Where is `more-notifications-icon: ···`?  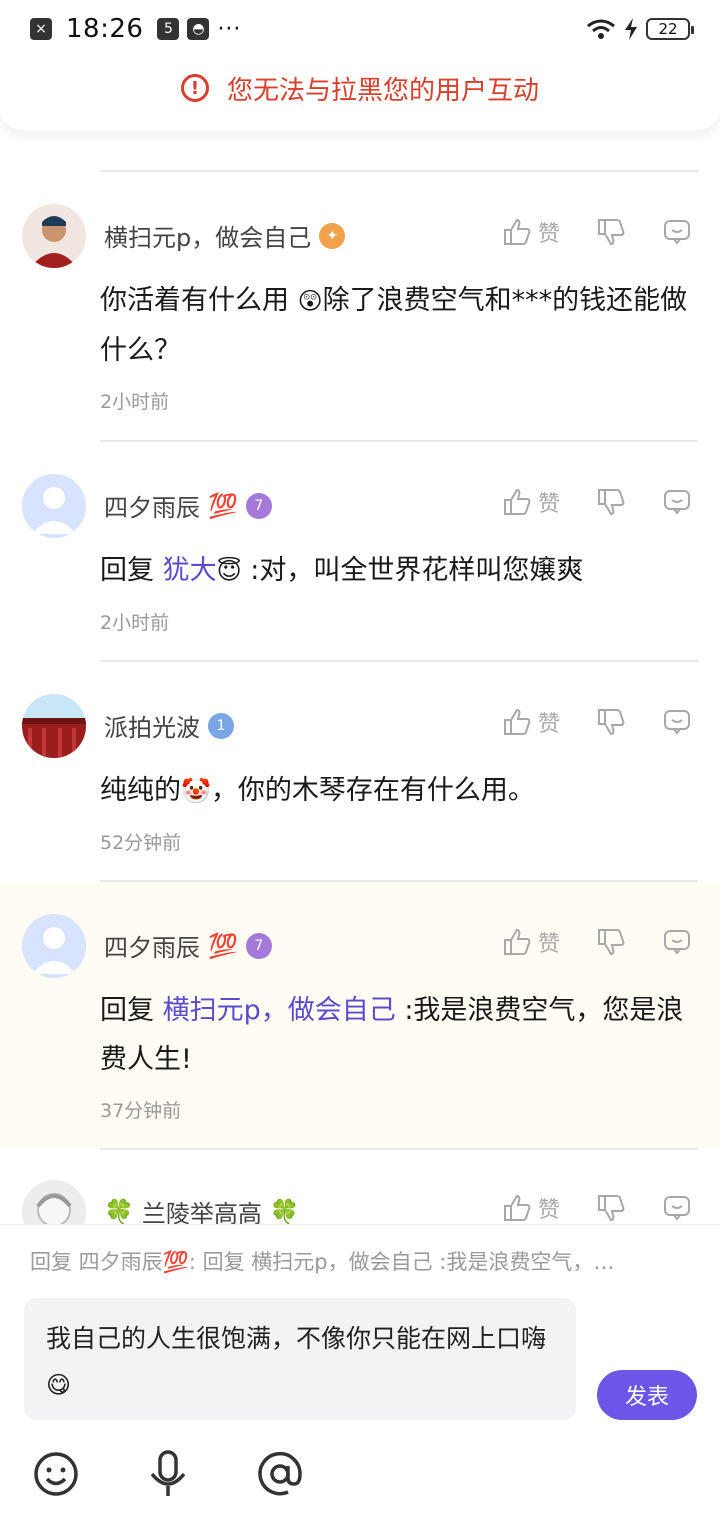
more-notifications-icon: ··· is located at coordinates (229, 29).